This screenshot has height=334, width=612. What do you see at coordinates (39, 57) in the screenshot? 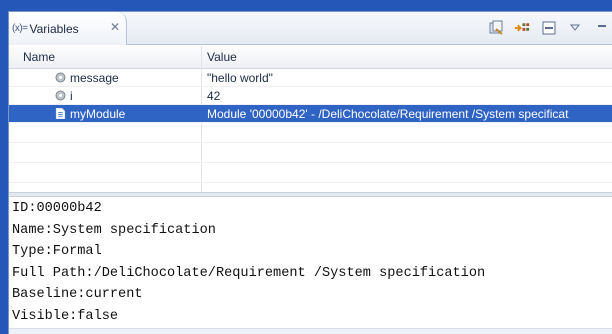
I see `column-header-name: Name` at bounding box center [39, 57].